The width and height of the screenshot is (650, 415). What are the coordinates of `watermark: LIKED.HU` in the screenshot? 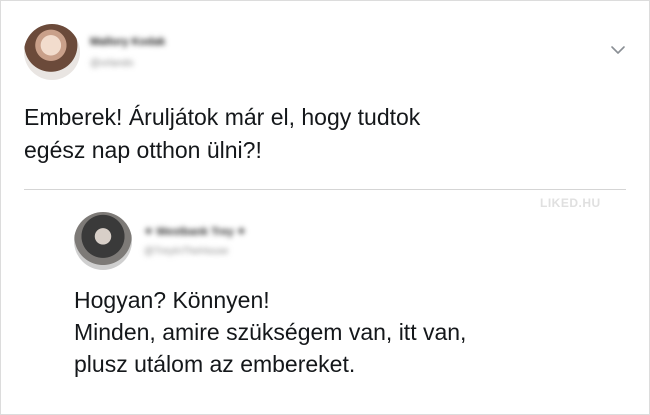 It's located at (570, 203).